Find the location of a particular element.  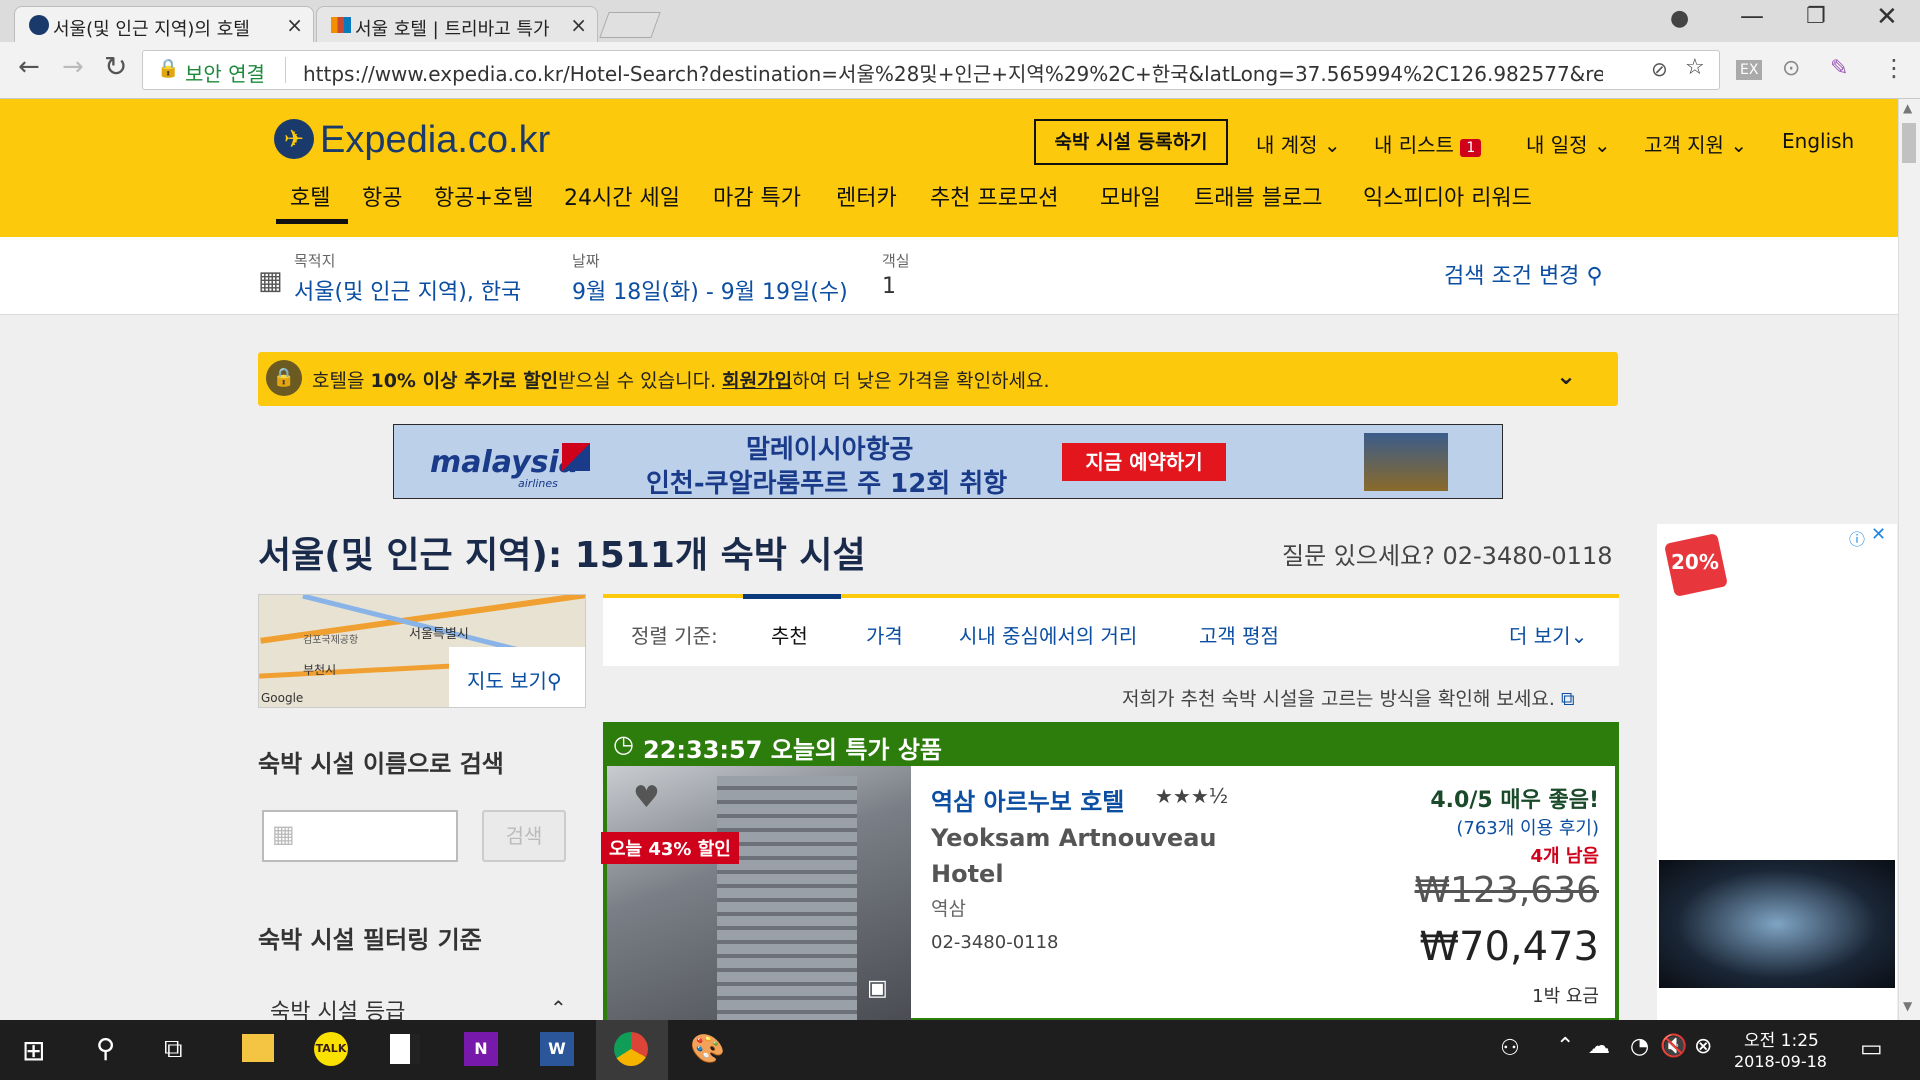

hotel-photo: ♥ ▣ is located at coordinates (759, 894).